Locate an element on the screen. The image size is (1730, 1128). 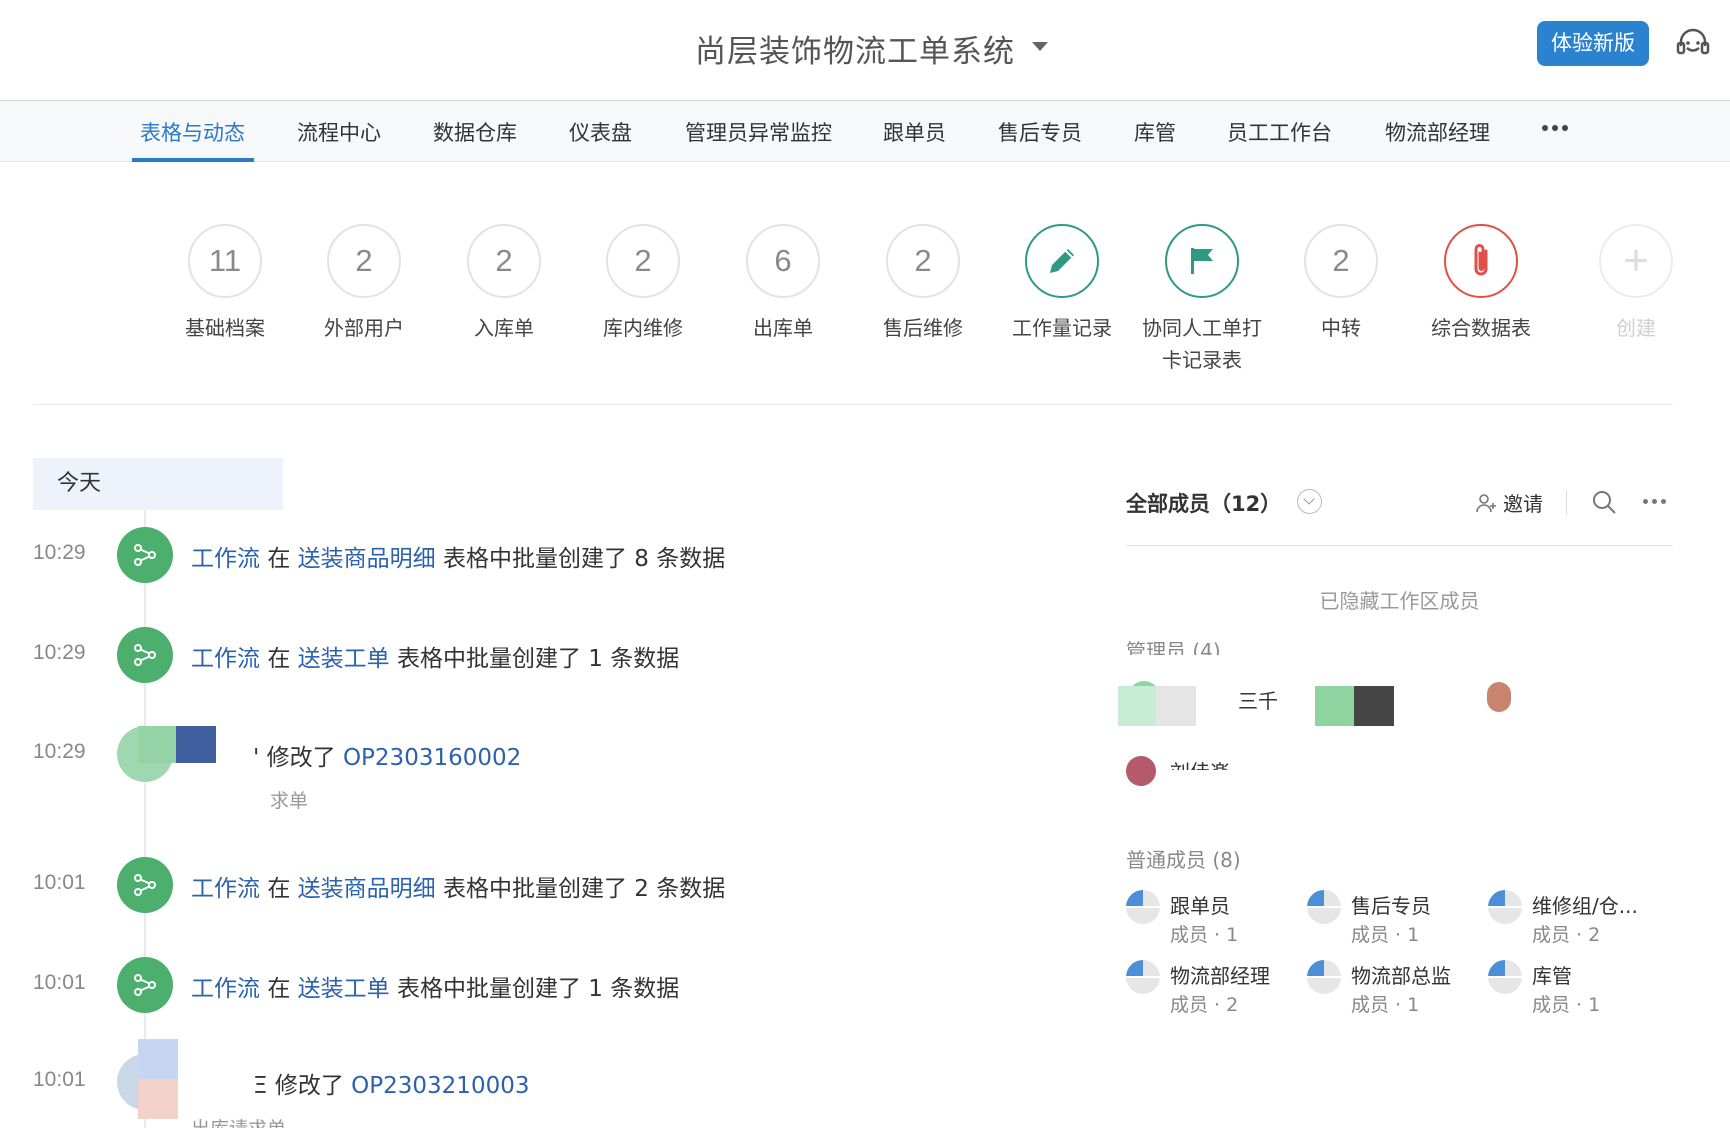
tab-after-sales: 售后专员 is located at coordinates (1040, 131).